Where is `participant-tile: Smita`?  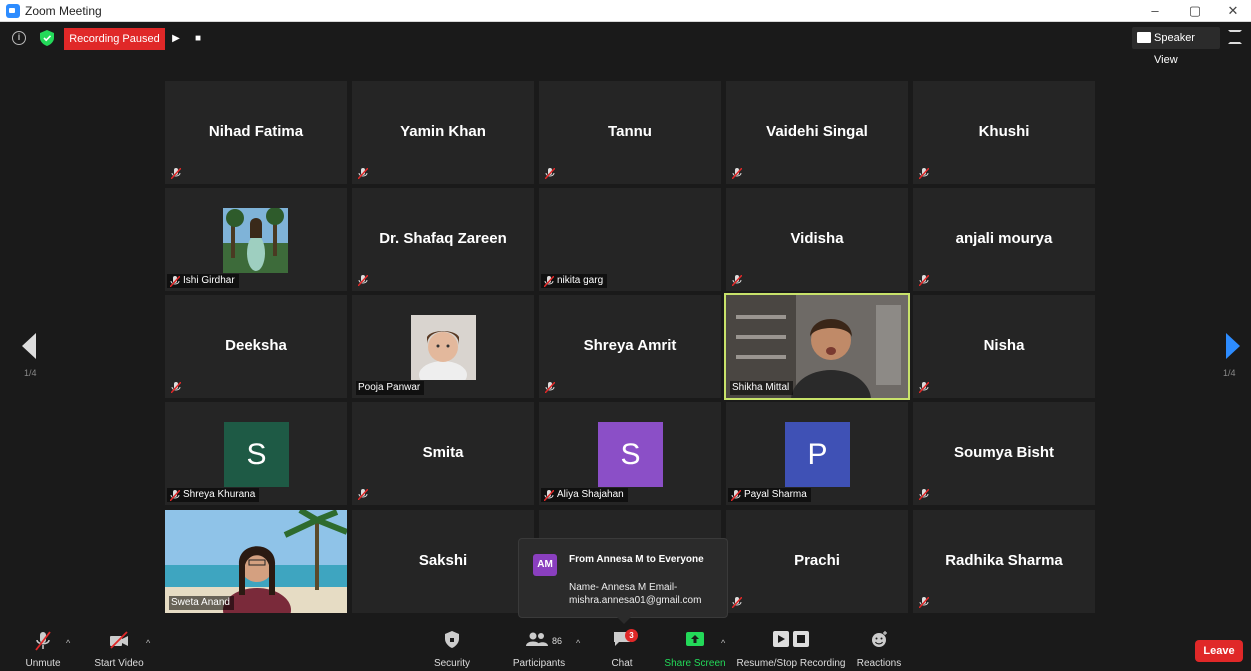
participant-tile: Smita is located at coordinates (443, 453).